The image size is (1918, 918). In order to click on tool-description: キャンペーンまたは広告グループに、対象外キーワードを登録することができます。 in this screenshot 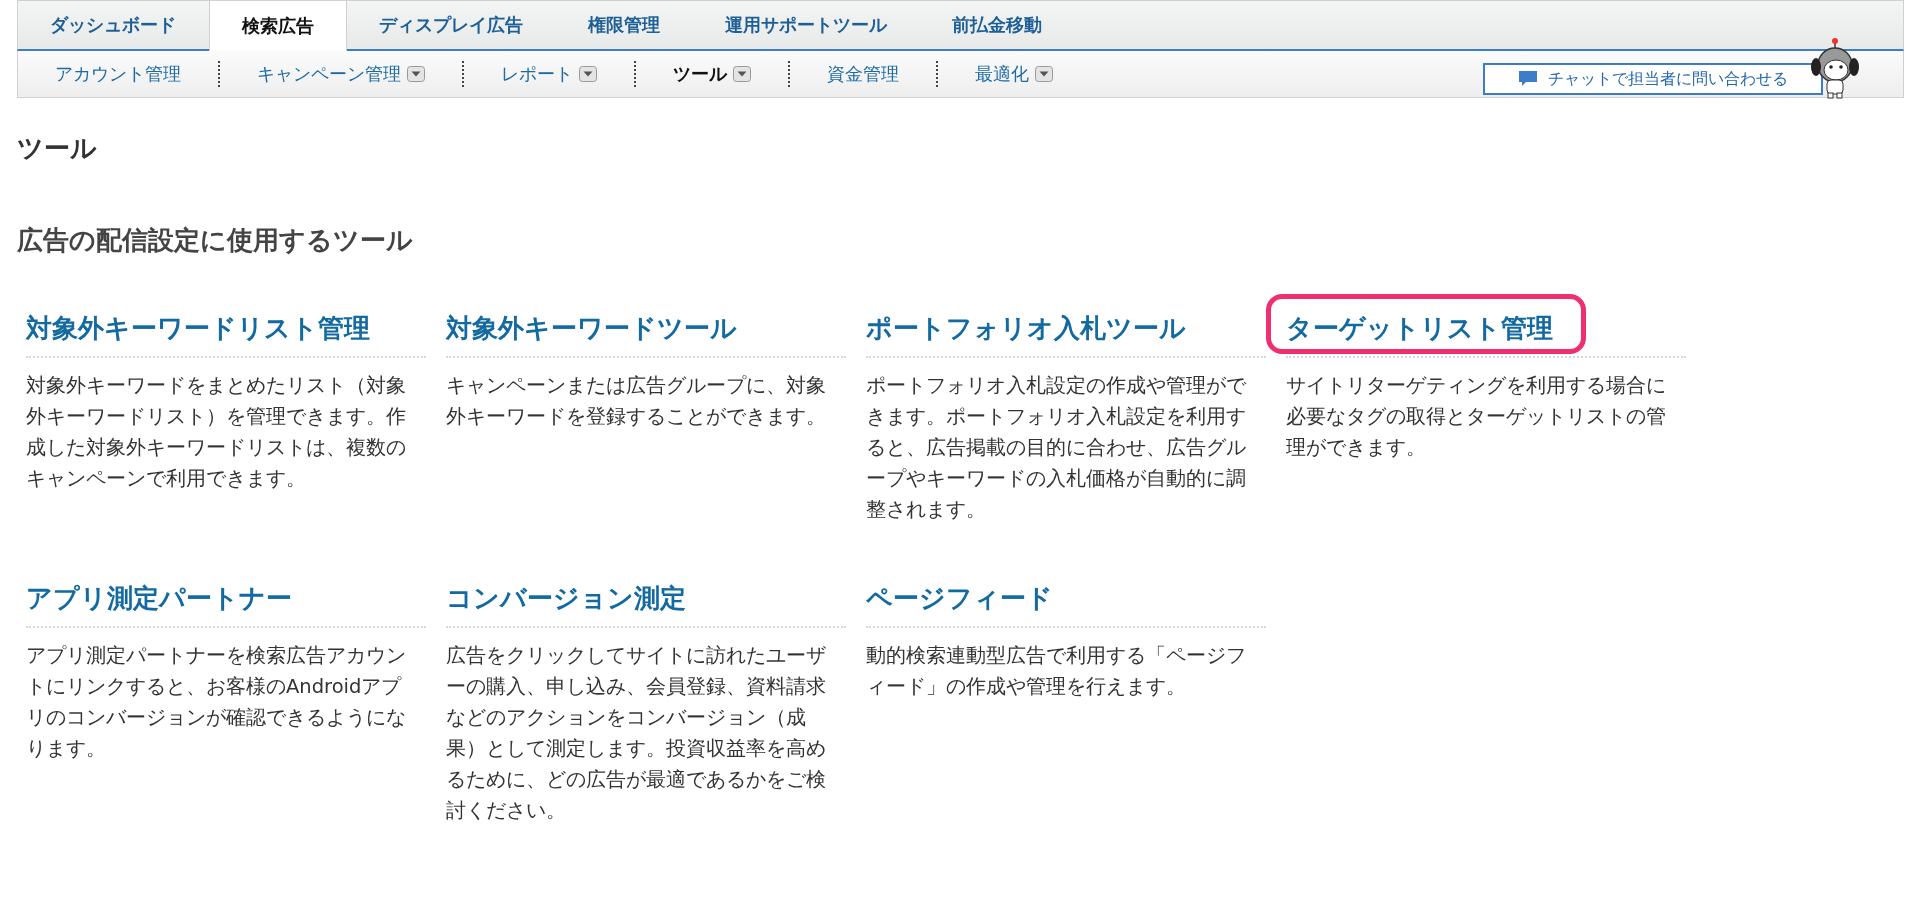, I will do `click(636, 401)`.